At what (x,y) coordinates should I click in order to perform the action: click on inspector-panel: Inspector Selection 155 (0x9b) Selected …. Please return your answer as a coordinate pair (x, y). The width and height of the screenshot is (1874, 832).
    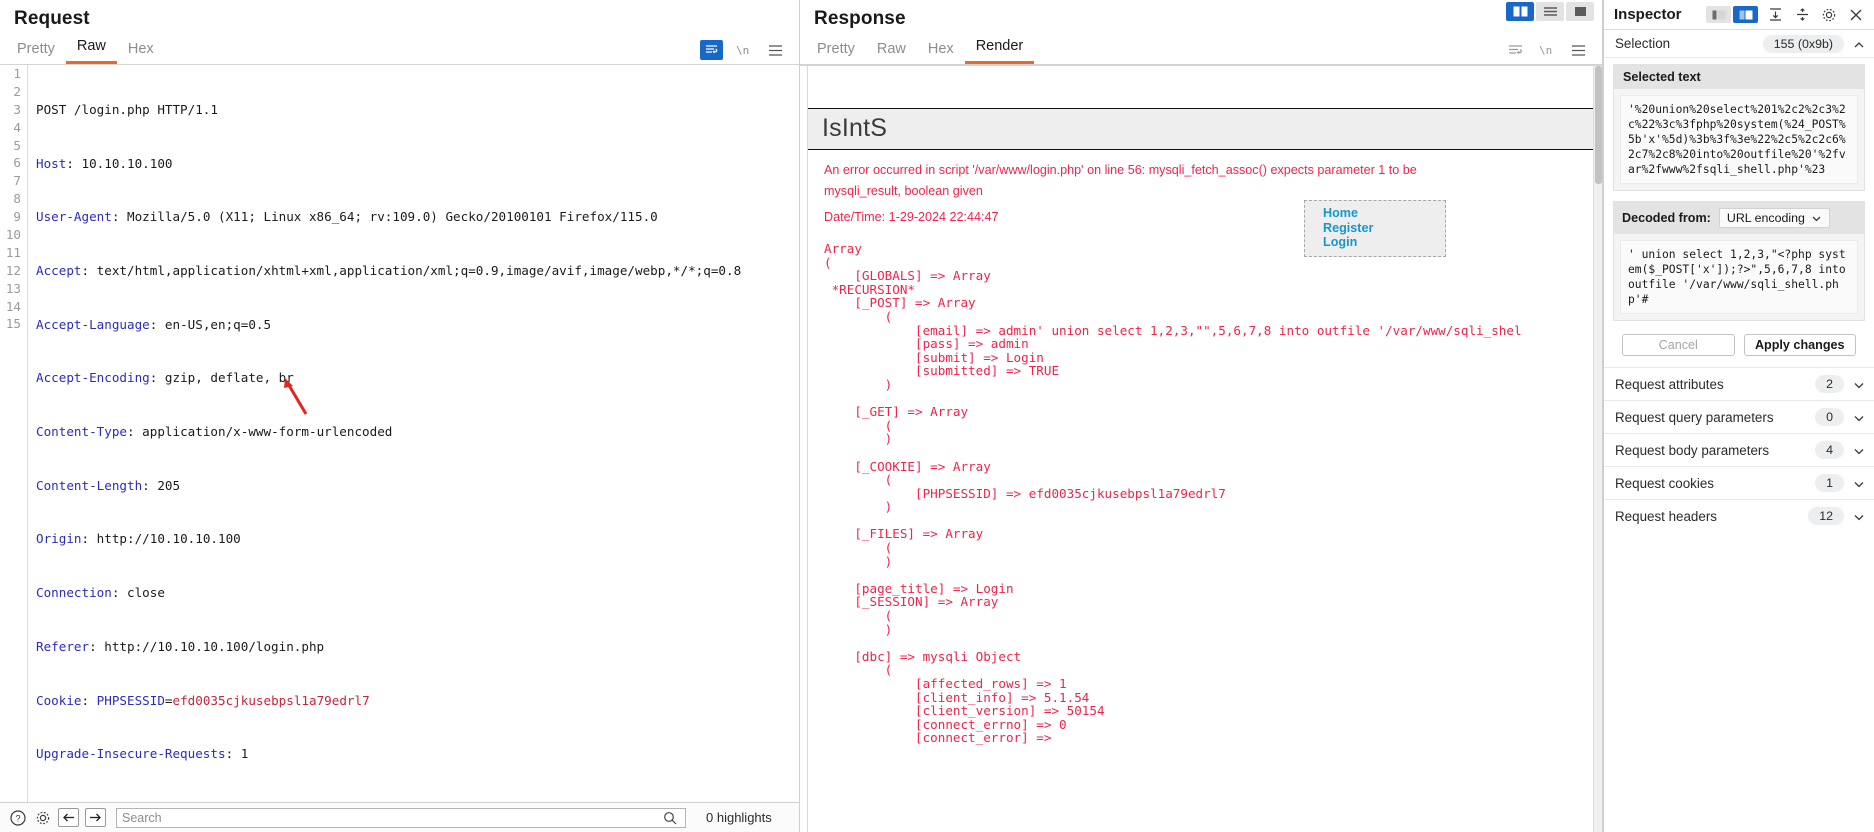
    Looking at the image, I should click on (1738, 416).